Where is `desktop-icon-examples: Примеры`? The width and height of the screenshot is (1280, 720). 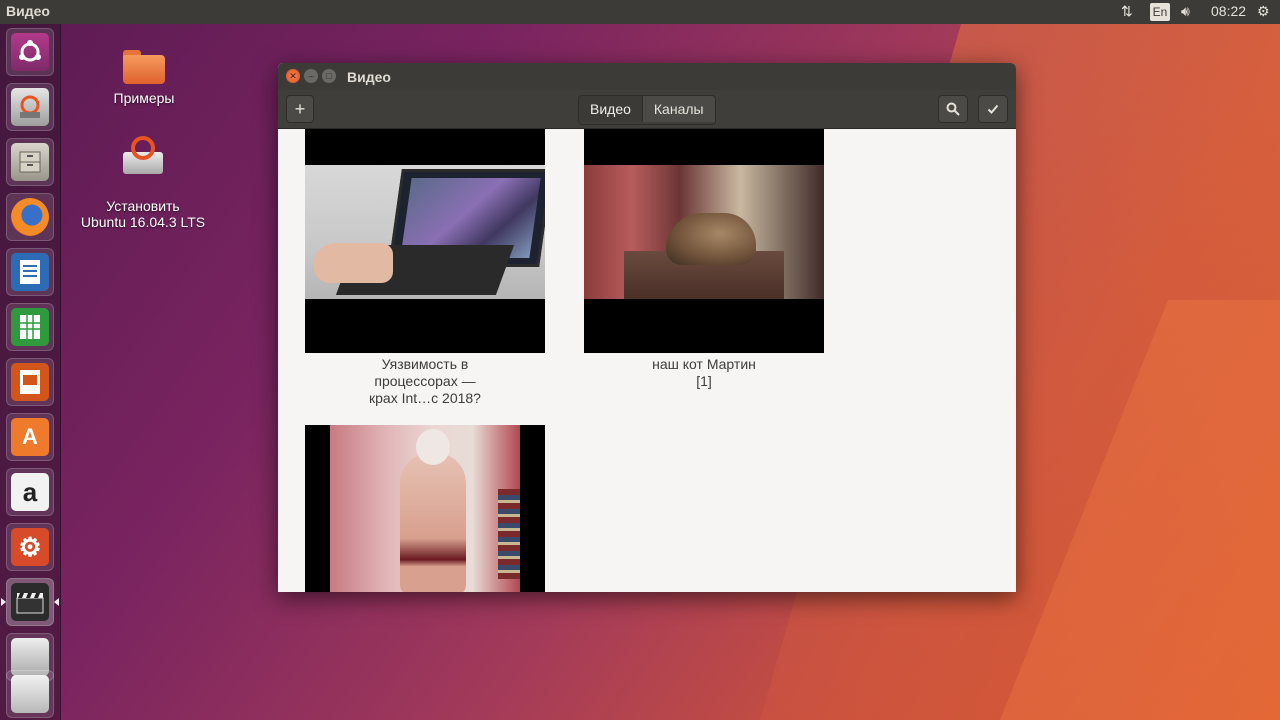
desktop-icon-examples: Примеры is located at coordinates (144, 78).